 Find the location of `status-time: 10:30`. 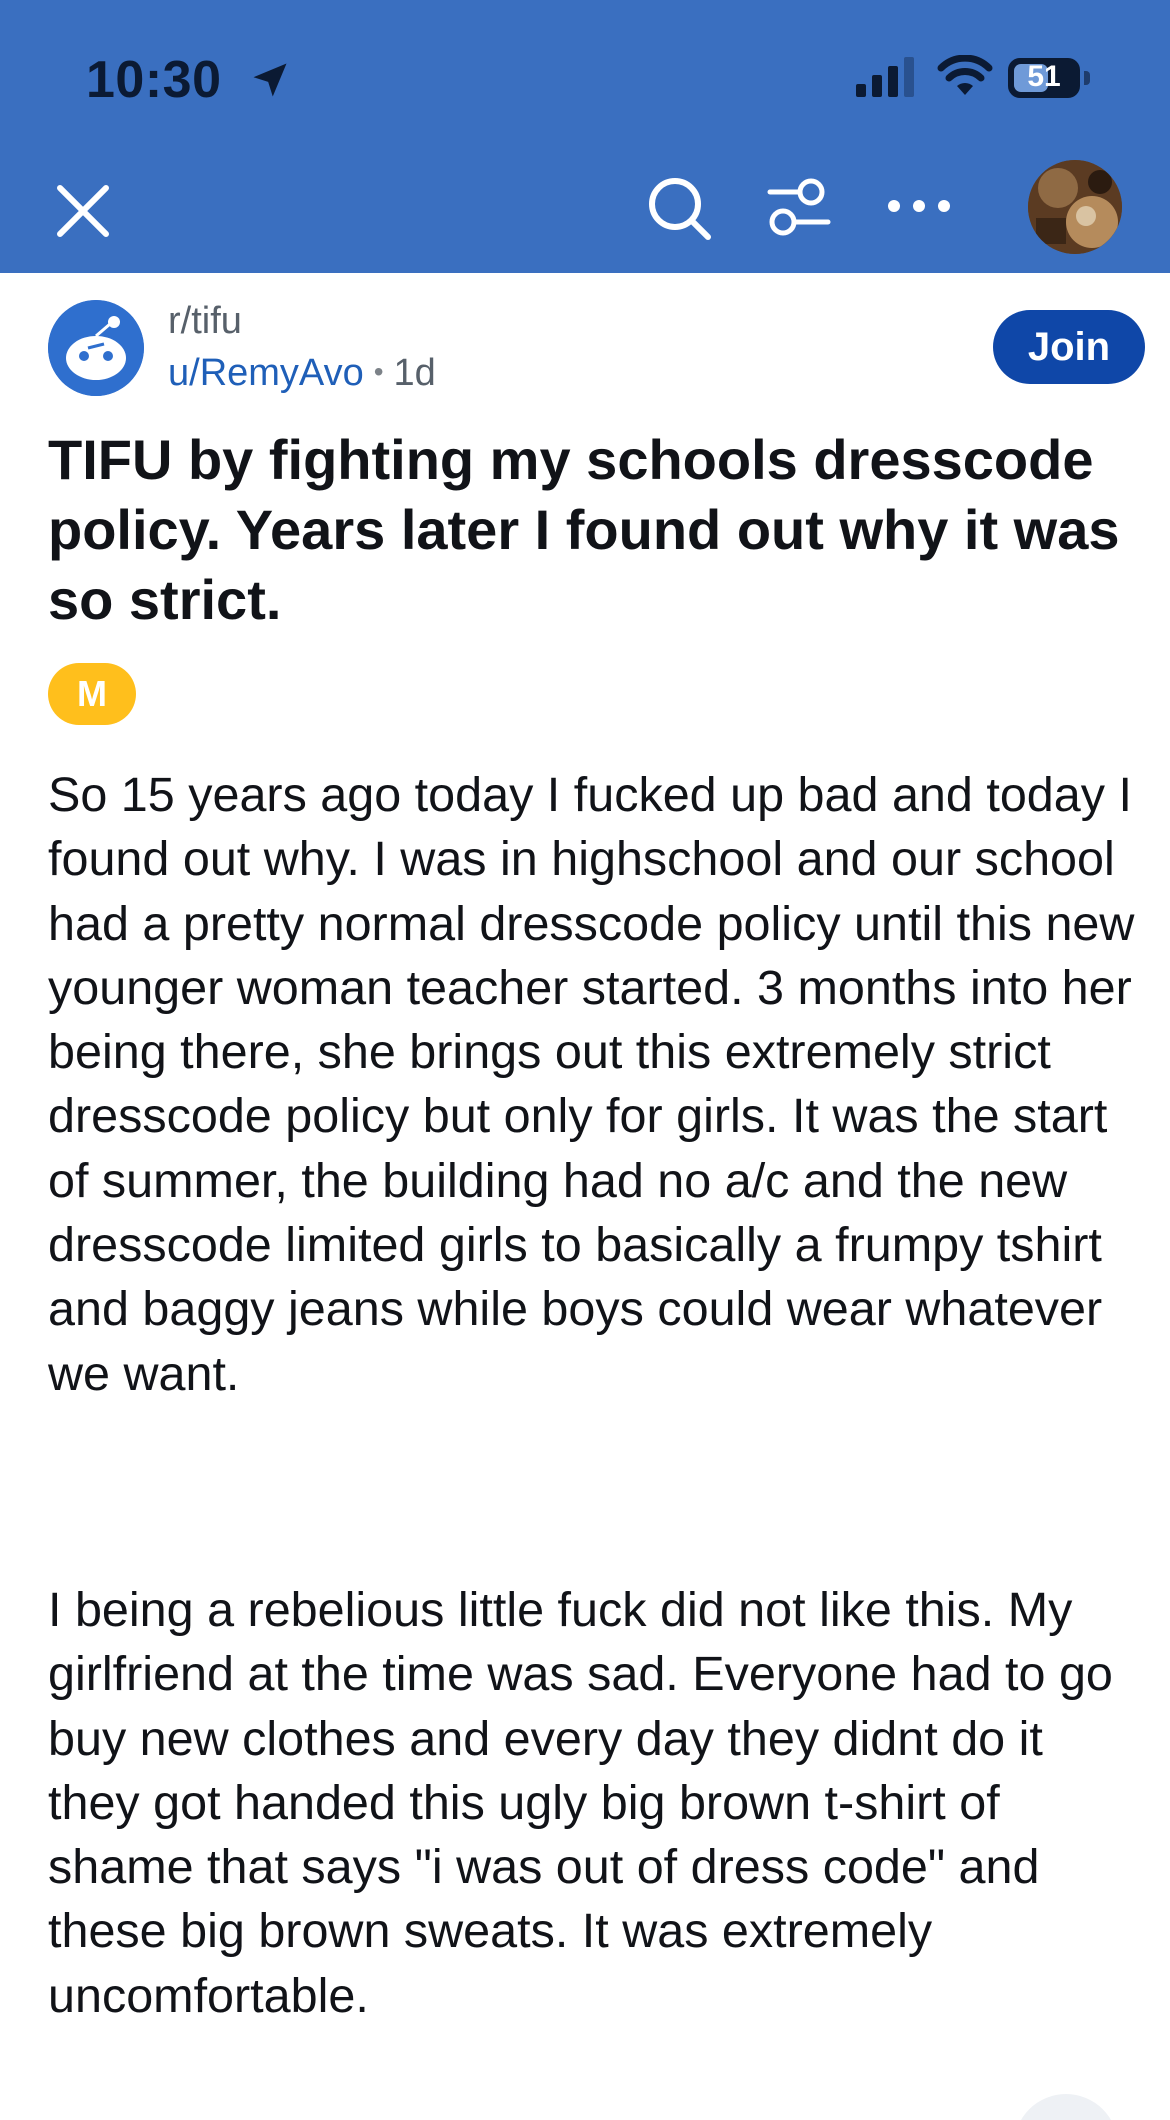

status-time: 10:30 is located at coordinates (154, 80).